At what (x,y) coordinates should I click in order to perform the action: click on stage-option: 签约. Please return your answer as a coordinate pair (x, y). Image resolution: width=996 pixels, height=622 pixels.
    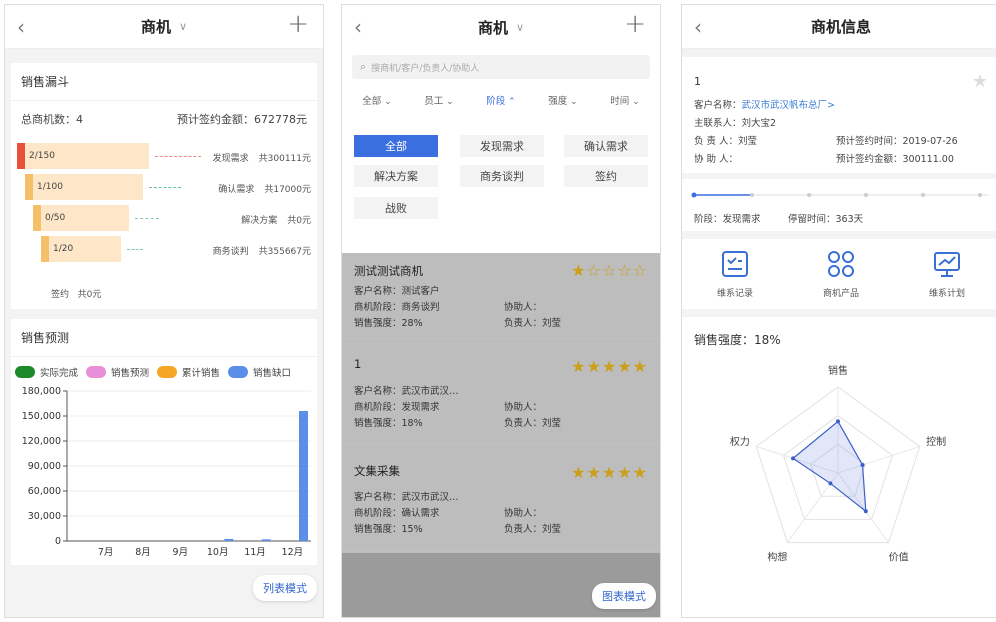
    Looking at the image, I should click on (606, 176).